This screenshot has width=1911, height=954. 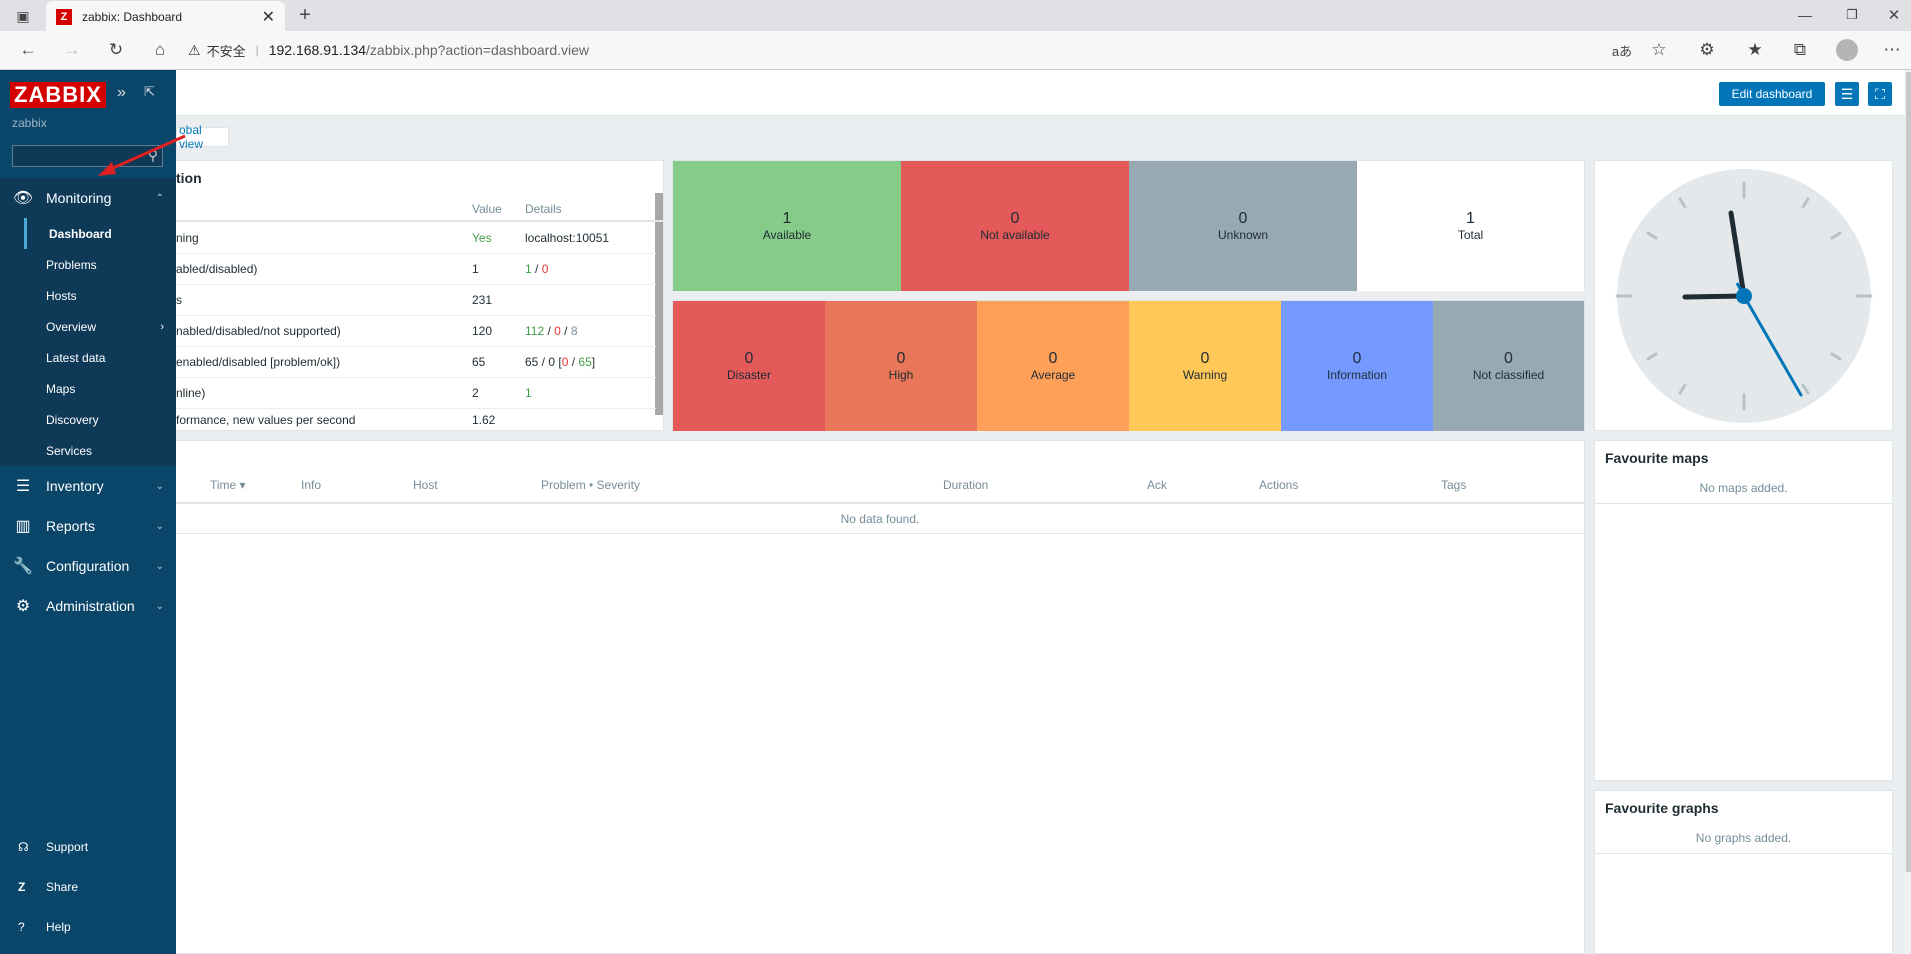 I want to click on details-ok: 65, so click(x=585, y=362).